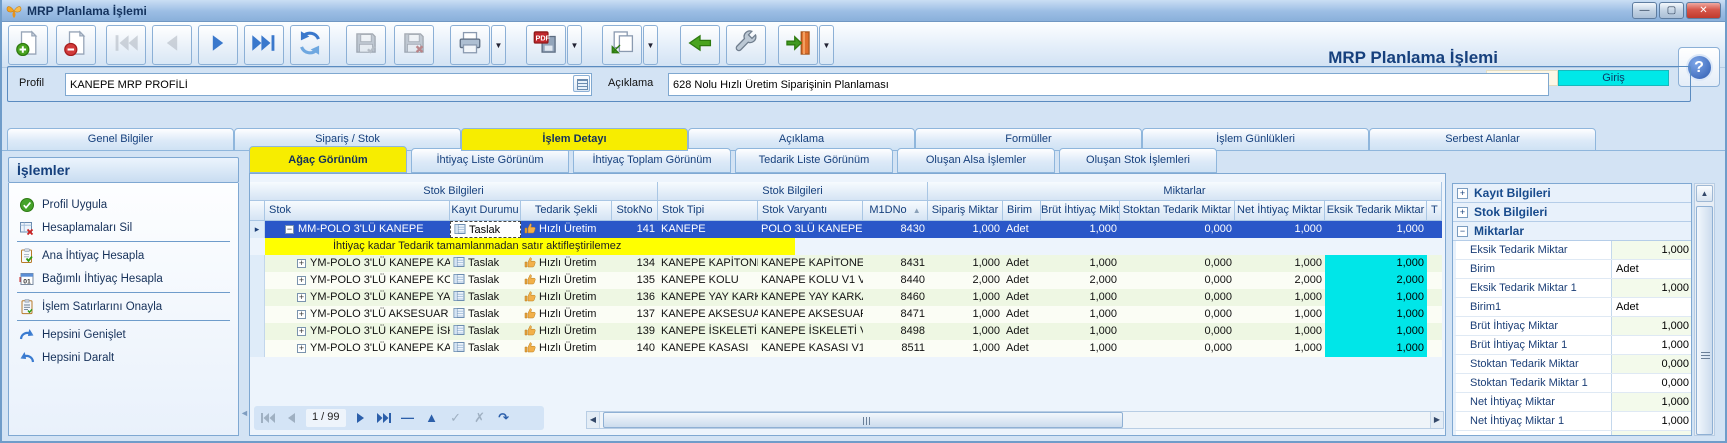 This screenshot has width=1727, height=443. What do you see at coordinates (546, 45) in the screenshot?
I see `export-pdf-button: PDF` at bounding box center [546, 45].